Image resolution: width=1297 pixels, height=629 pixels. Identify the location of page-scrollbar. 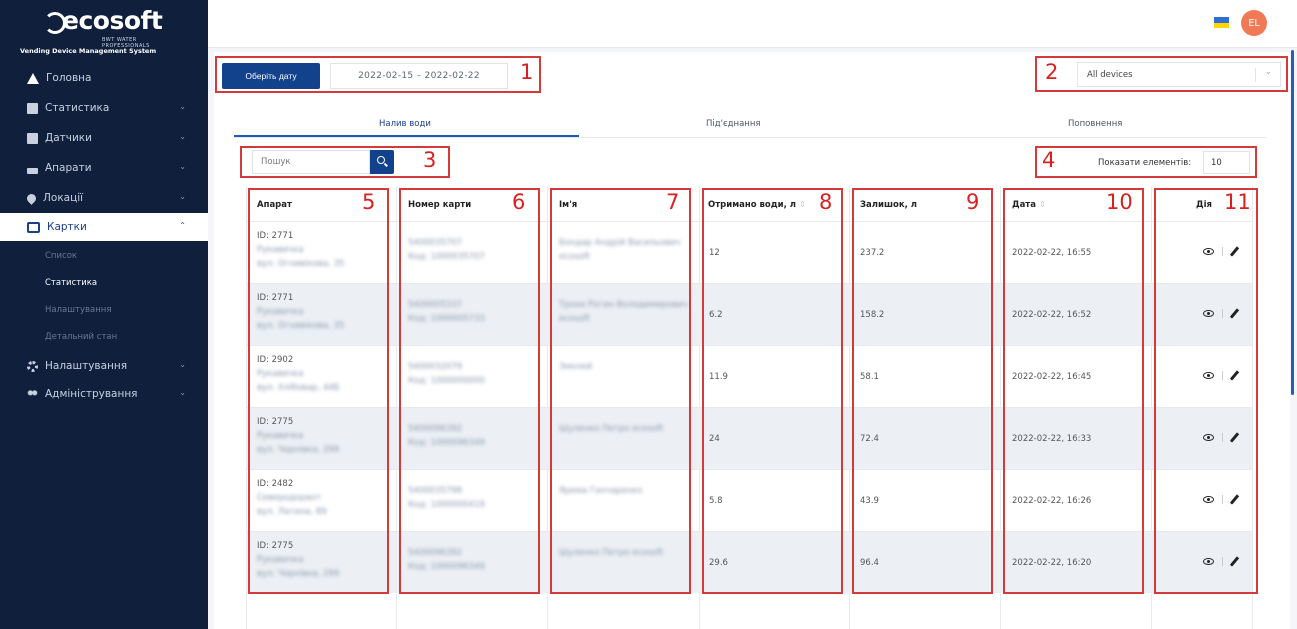
(1292, 222).